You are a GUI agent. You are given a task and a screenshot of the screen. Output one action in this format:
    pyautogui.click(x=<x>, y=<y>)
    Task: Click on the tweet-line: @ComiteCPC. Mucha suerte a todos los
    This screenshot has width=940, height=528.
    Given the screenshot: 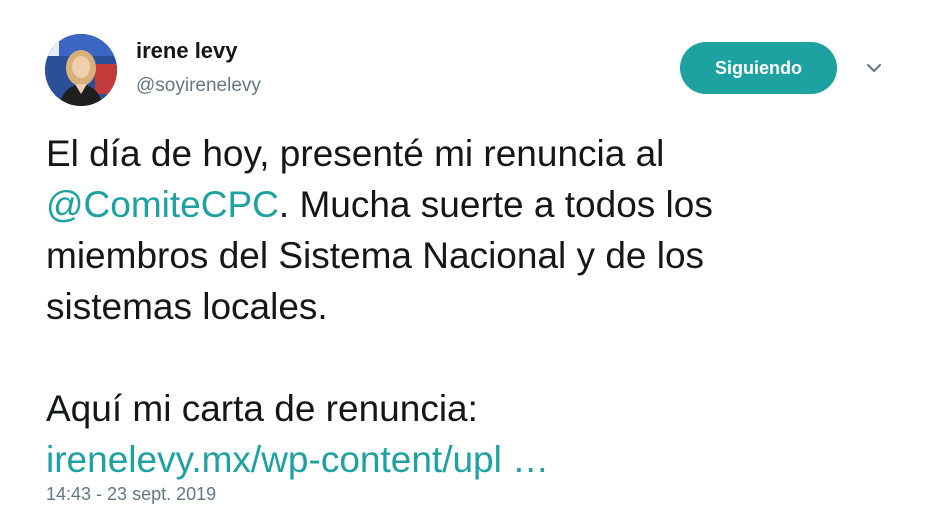 What is the action you would take?
    pyautogui.click(x=476, y=204)
    